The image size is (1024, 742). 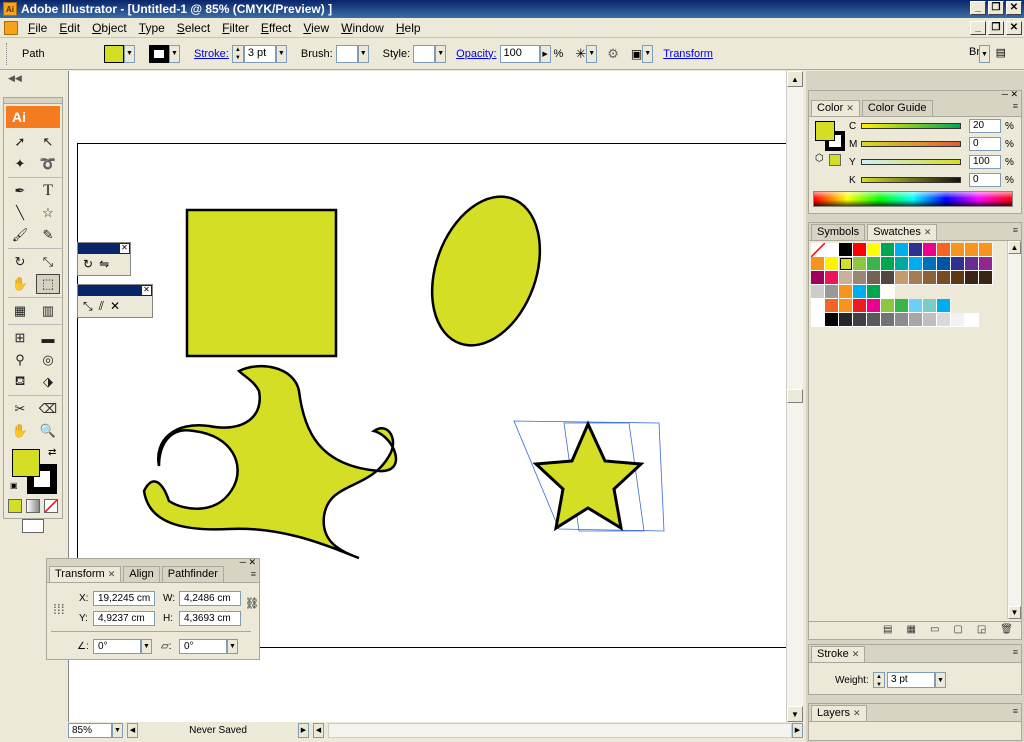 What do you see at coordinates (20, 262) in the screenshot?
I see `rotate-tool-icon: ↻` at bounding box center [20, 262].